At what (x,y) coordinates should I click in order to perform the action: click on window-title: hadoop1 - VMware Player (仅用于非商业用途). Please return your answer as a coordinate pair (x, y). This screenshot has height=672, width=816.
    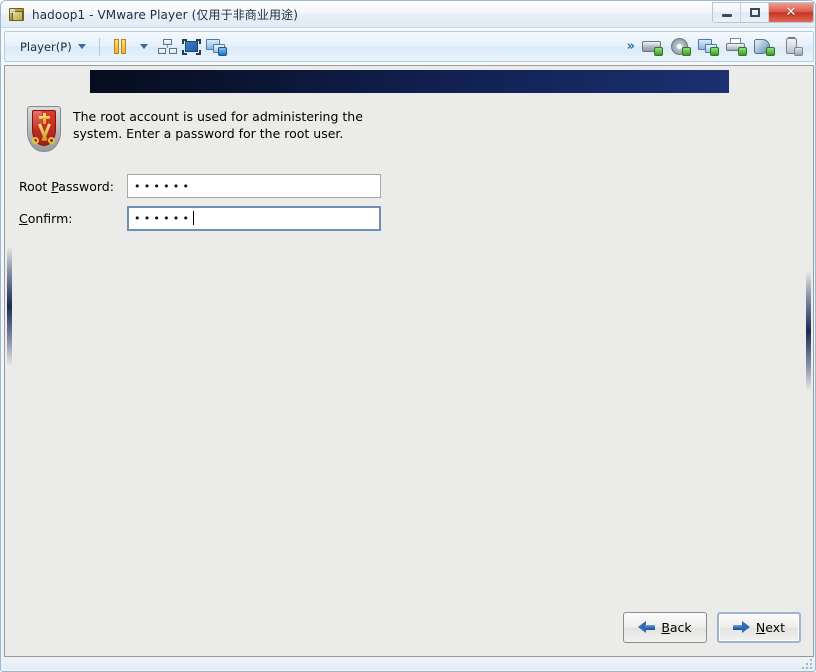
    Looking at the image, I should click on (165, 14).